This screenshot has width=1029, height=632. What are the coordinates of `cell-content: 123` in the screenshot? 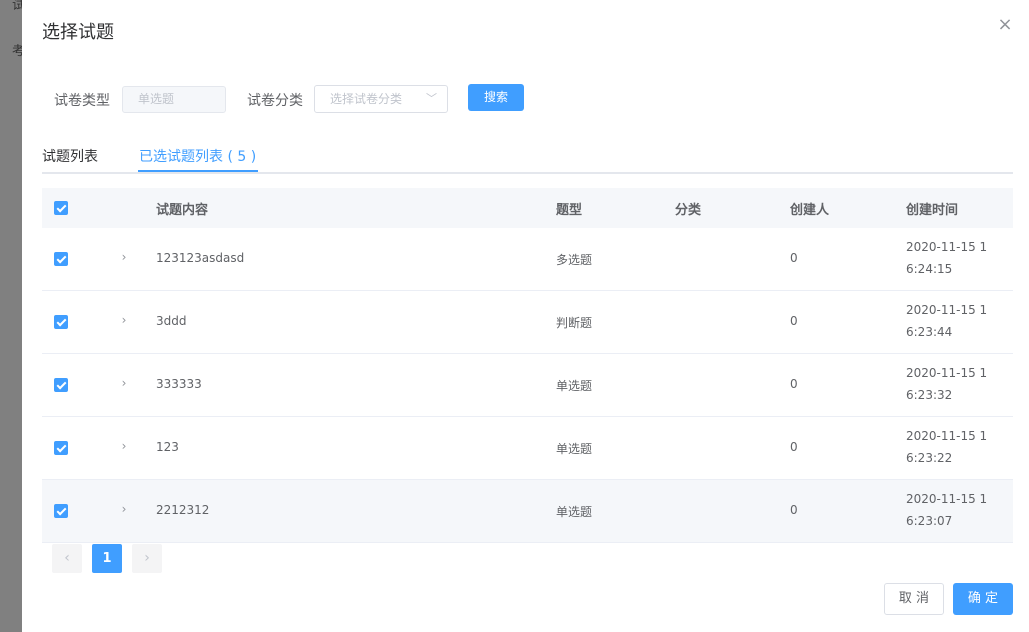 It's located at (167, 447).